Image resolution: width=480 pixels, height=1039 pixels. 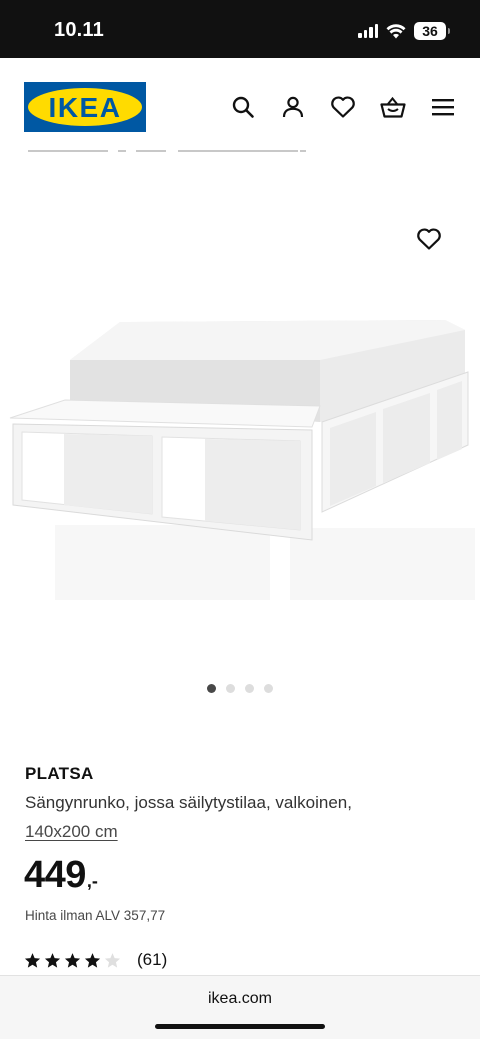 I want to click on rating-stars, so click(x=72, y=960).